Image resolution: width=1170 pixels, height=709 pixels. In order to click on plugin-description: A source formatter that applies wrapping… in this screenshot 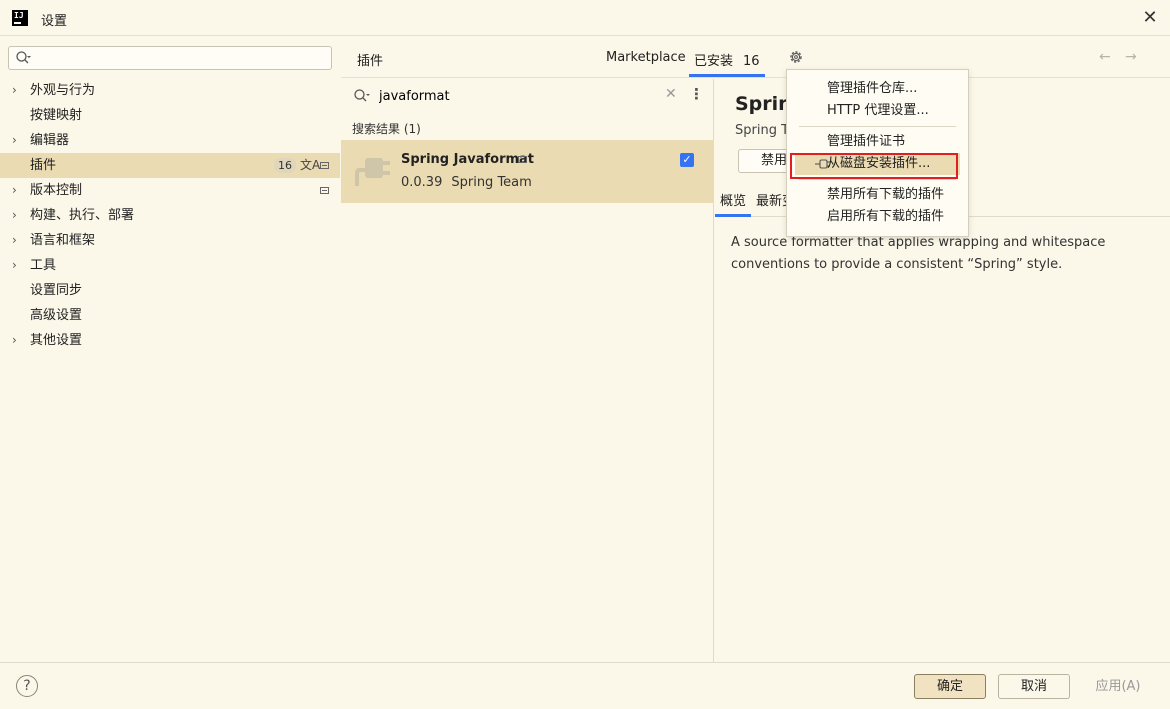, I will do `click(918, 253)`.